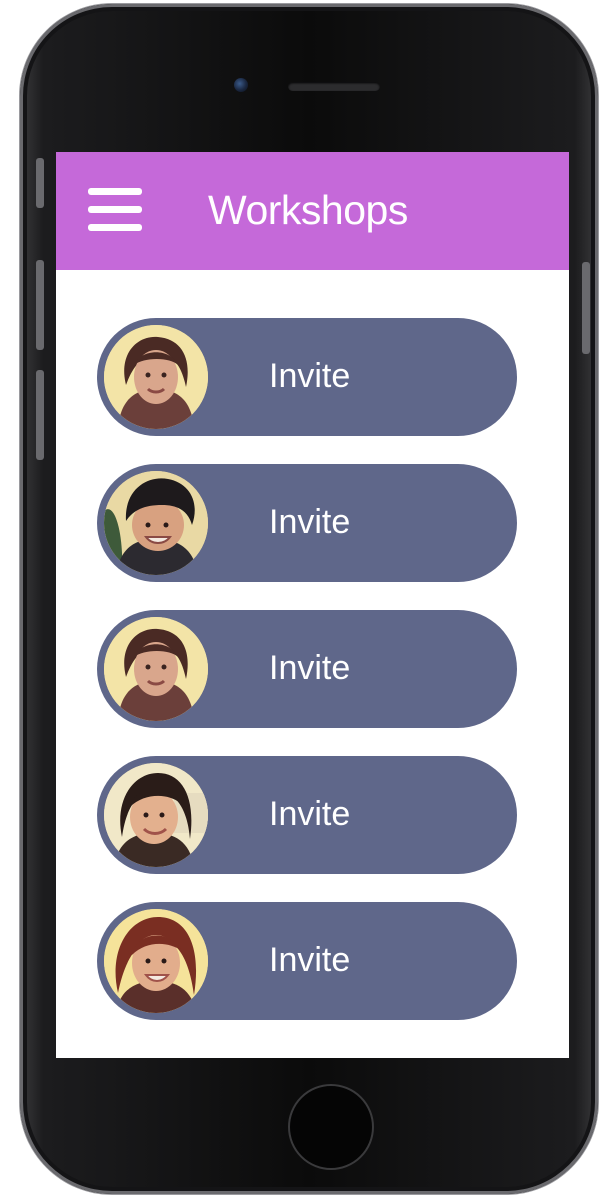  I want to click on earpiece-speaker, so click(334, 86).